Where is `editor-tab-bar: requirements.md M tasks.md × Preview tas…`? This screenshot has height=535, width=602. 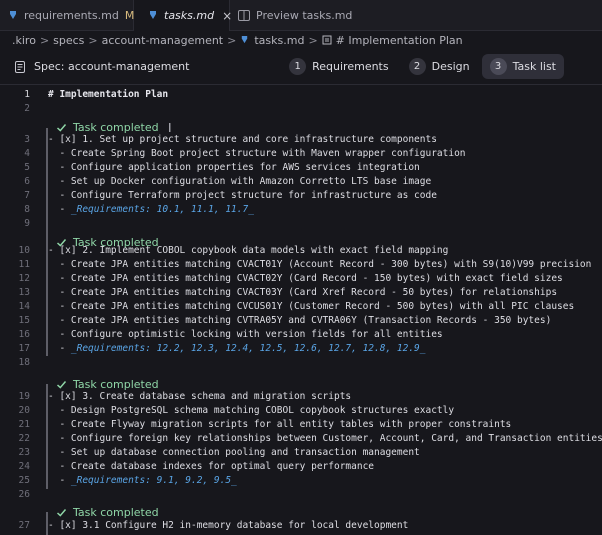 editor-tab-bar: requirements.md M tasks.md × Preview tas… is located at coordinates (301, 15).